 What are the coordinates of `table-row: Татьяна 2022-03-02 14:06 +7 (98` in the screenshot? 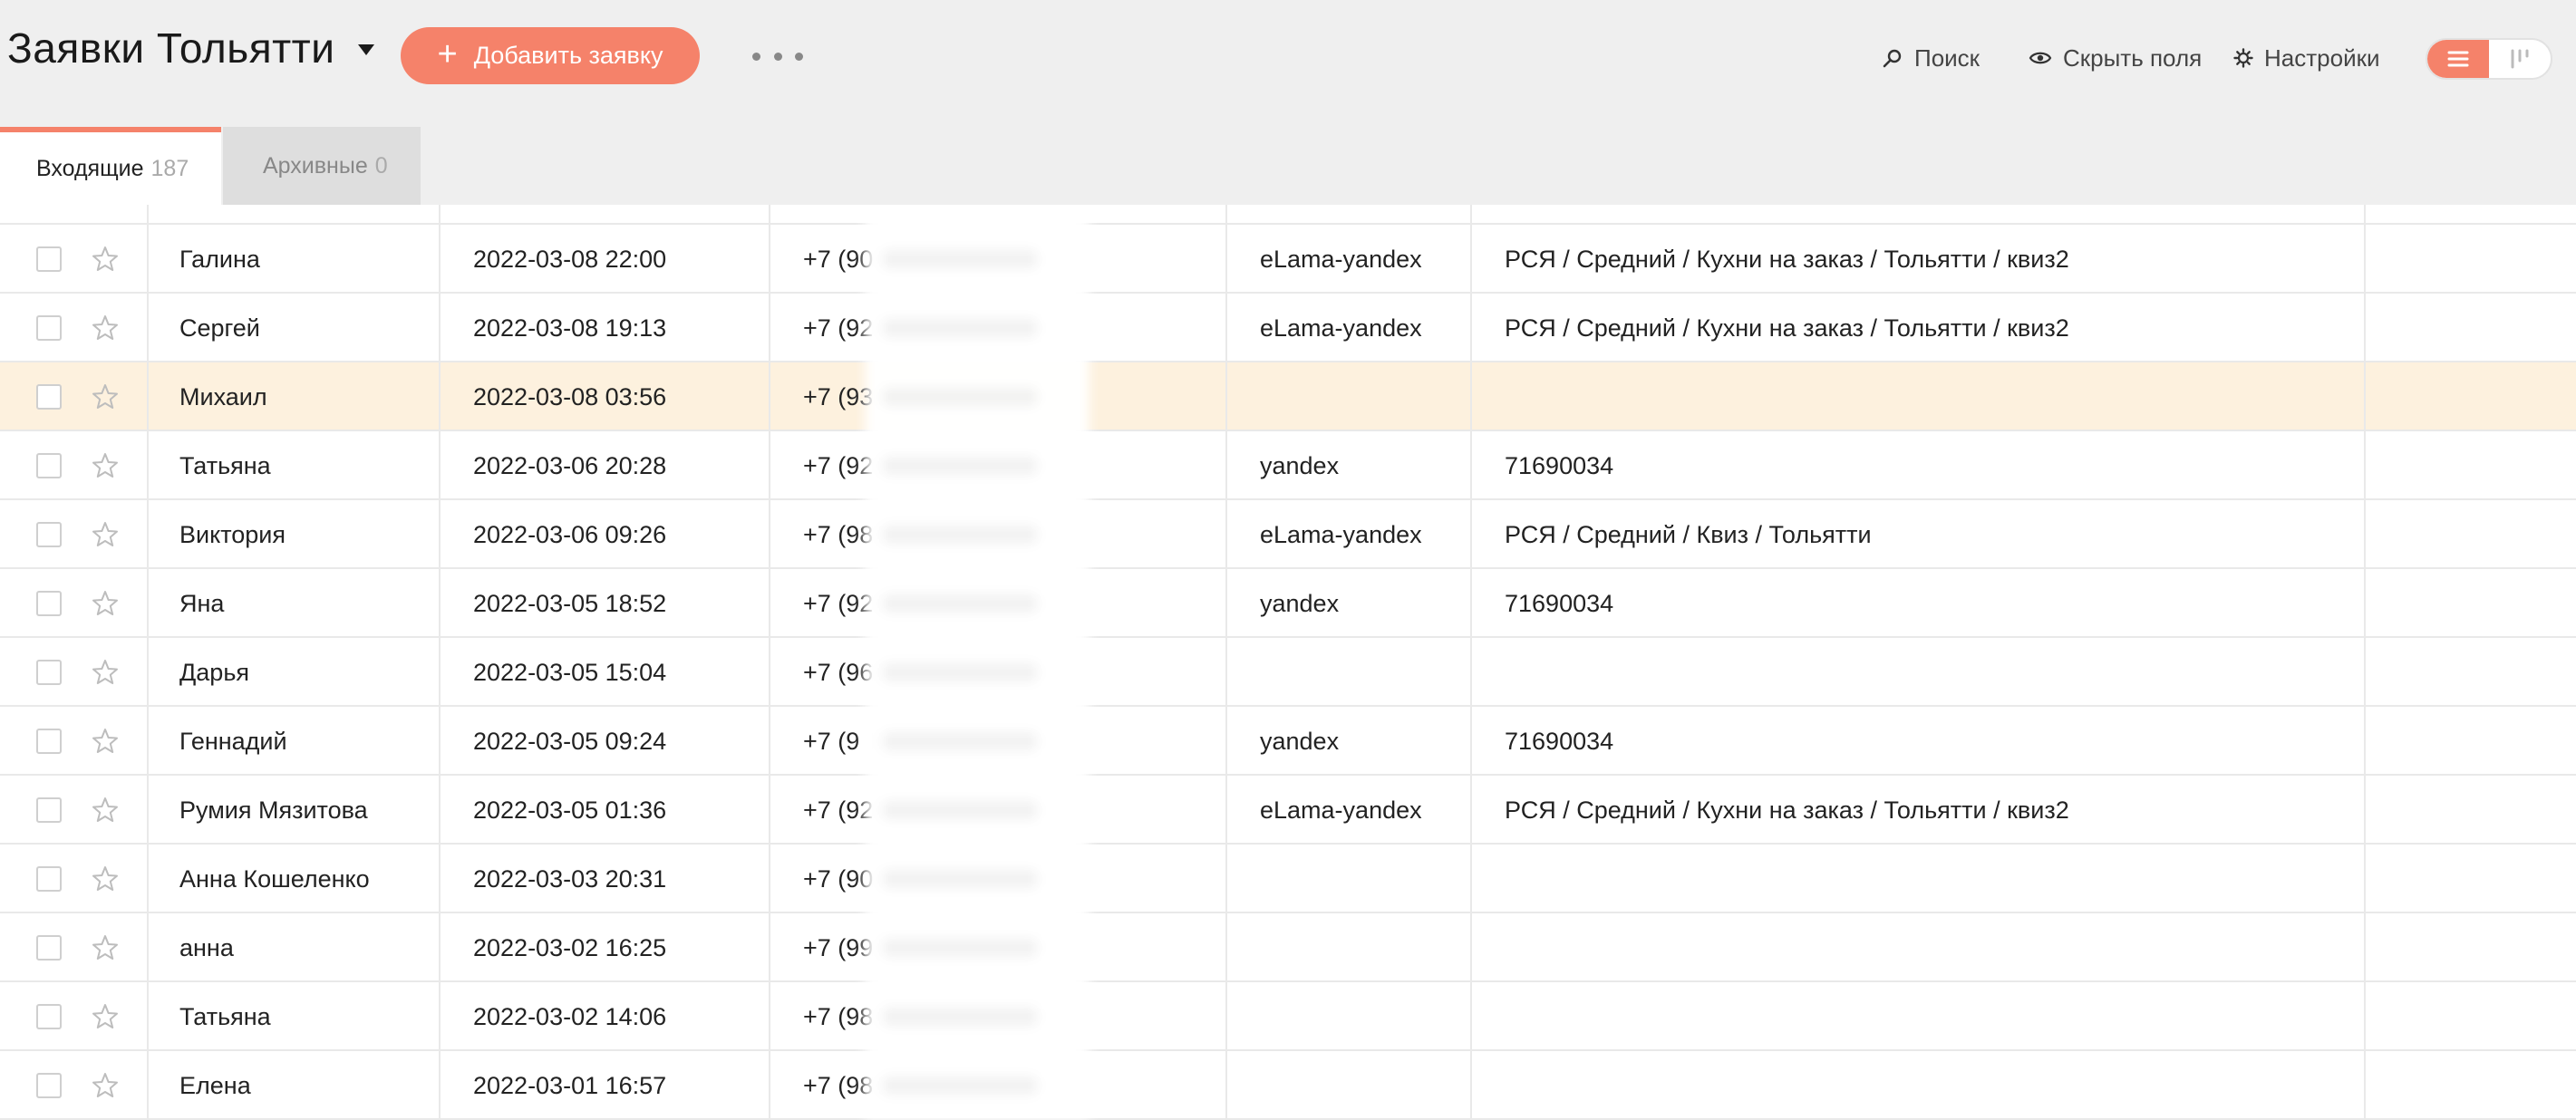 It's located at (1288, 1016).